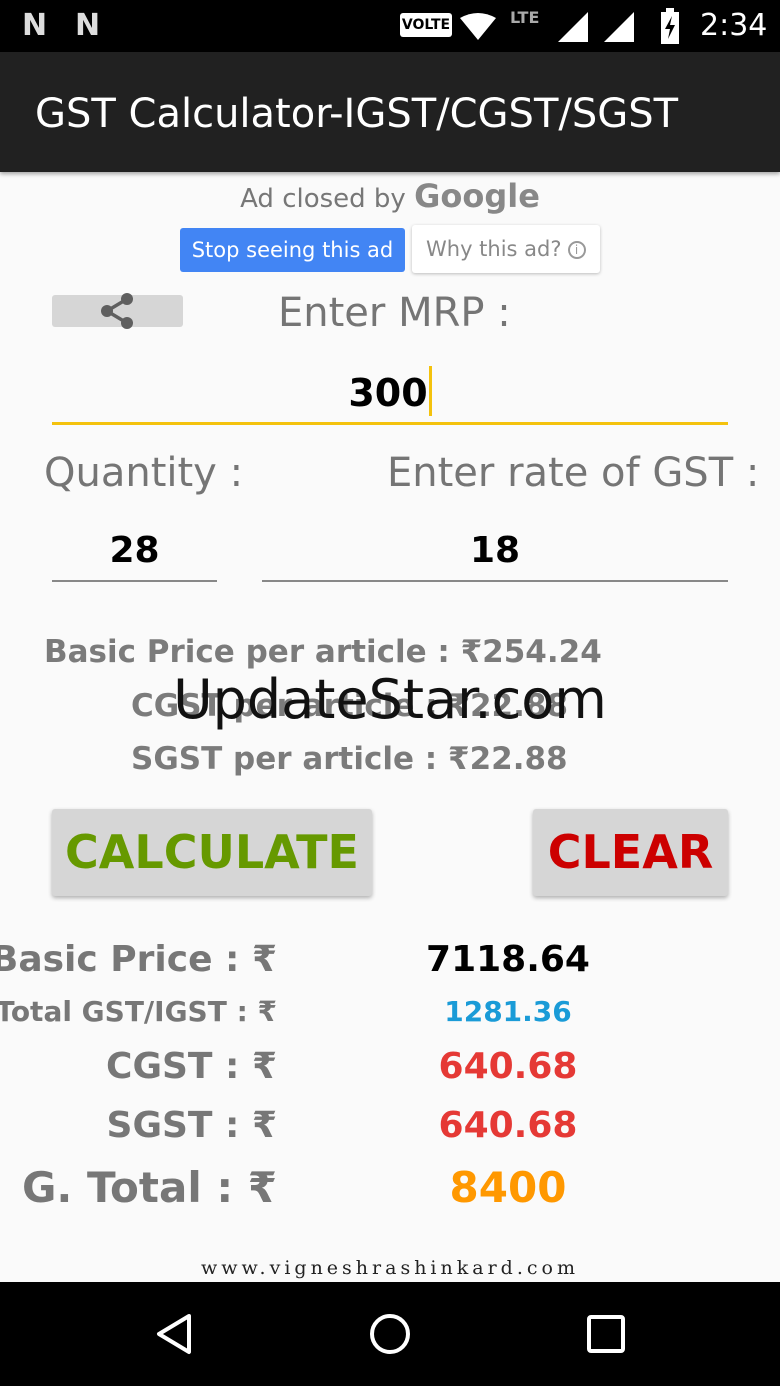 The height and width of the screenshot is (1386, 780). What do you see at coordinates (606, 1334) in the screenshot?
I see `recents-icon` at bounding box center [606, 1334].